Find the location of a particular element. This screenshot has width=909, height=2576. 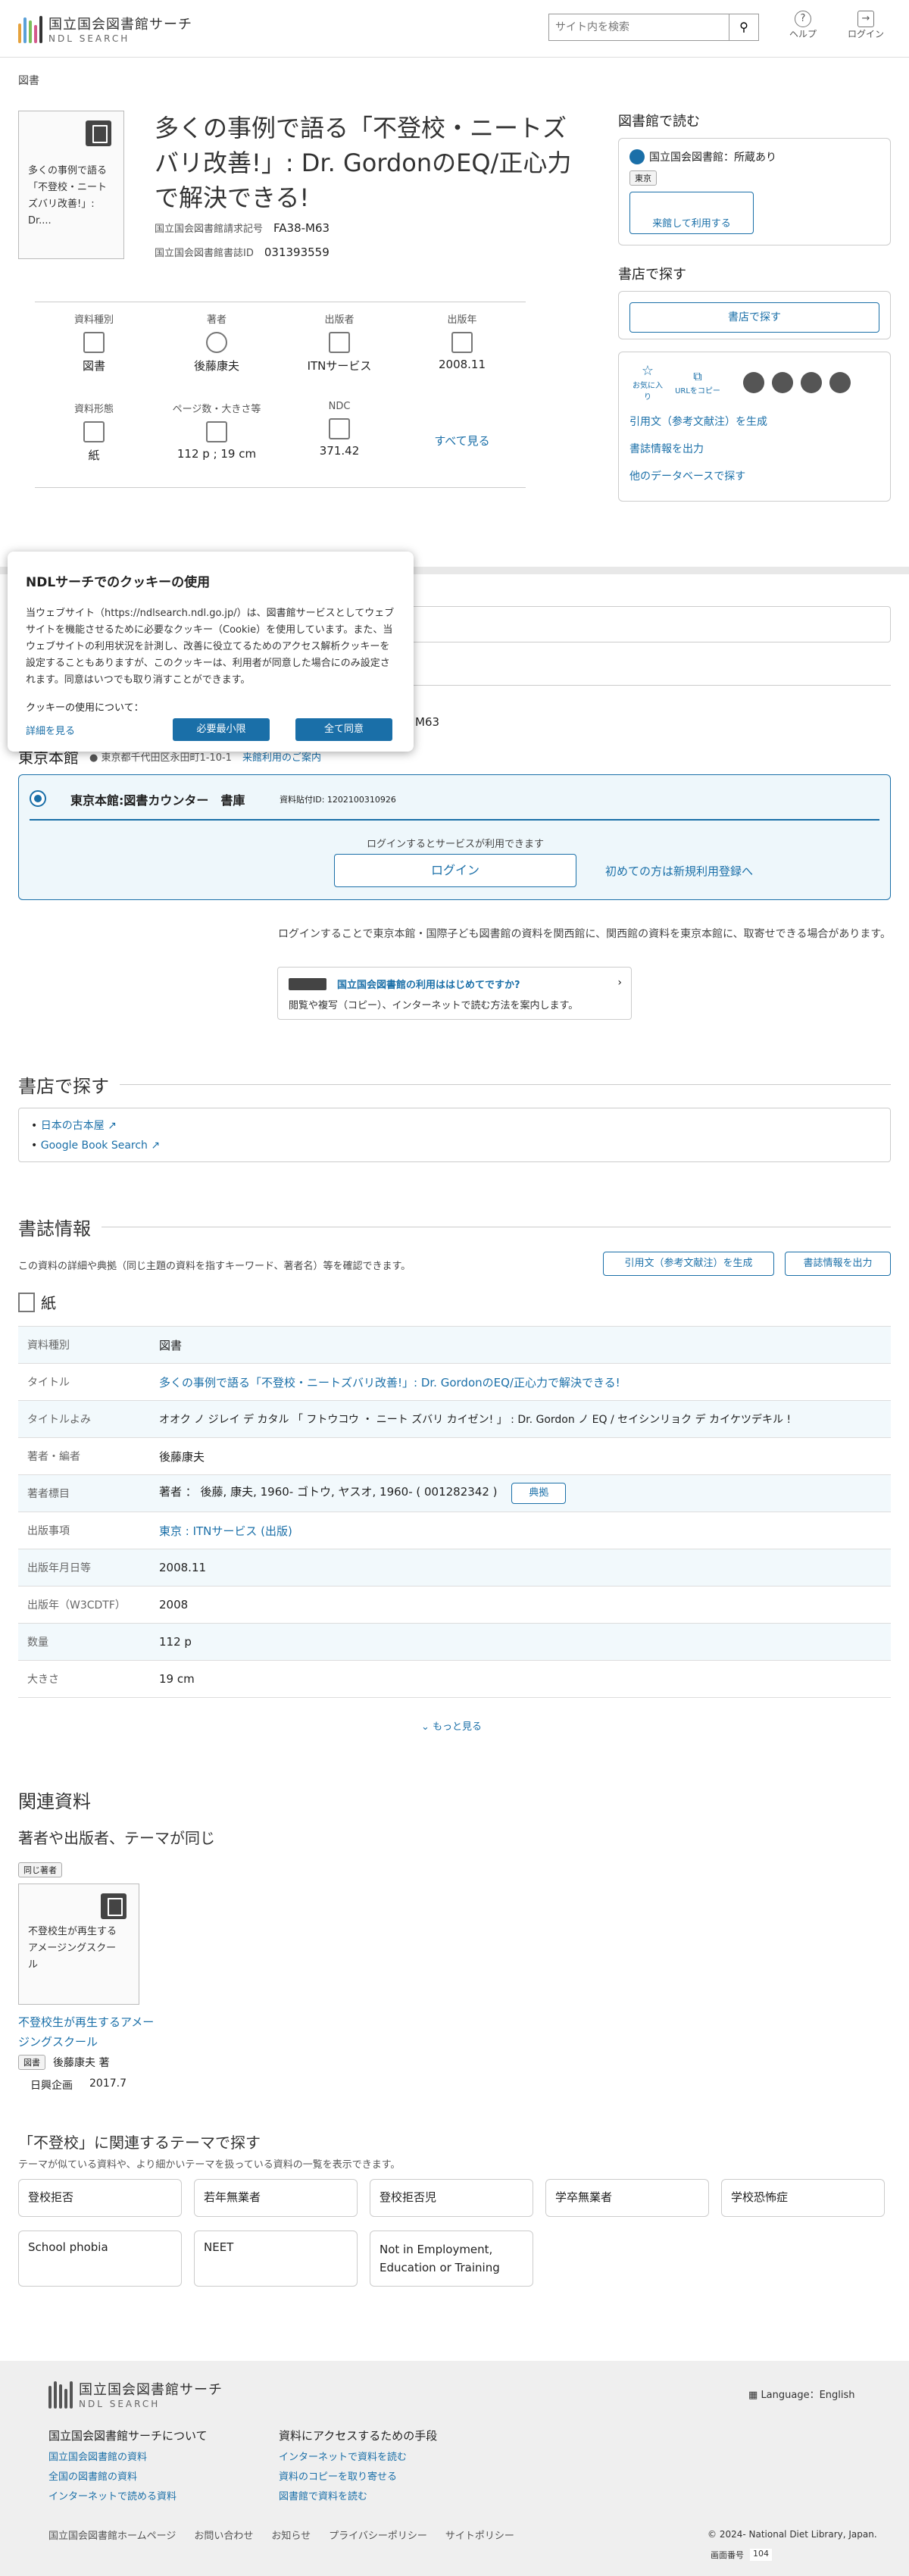

facet-year: 出版年 2008.11 is located at coordinates (462, 341).